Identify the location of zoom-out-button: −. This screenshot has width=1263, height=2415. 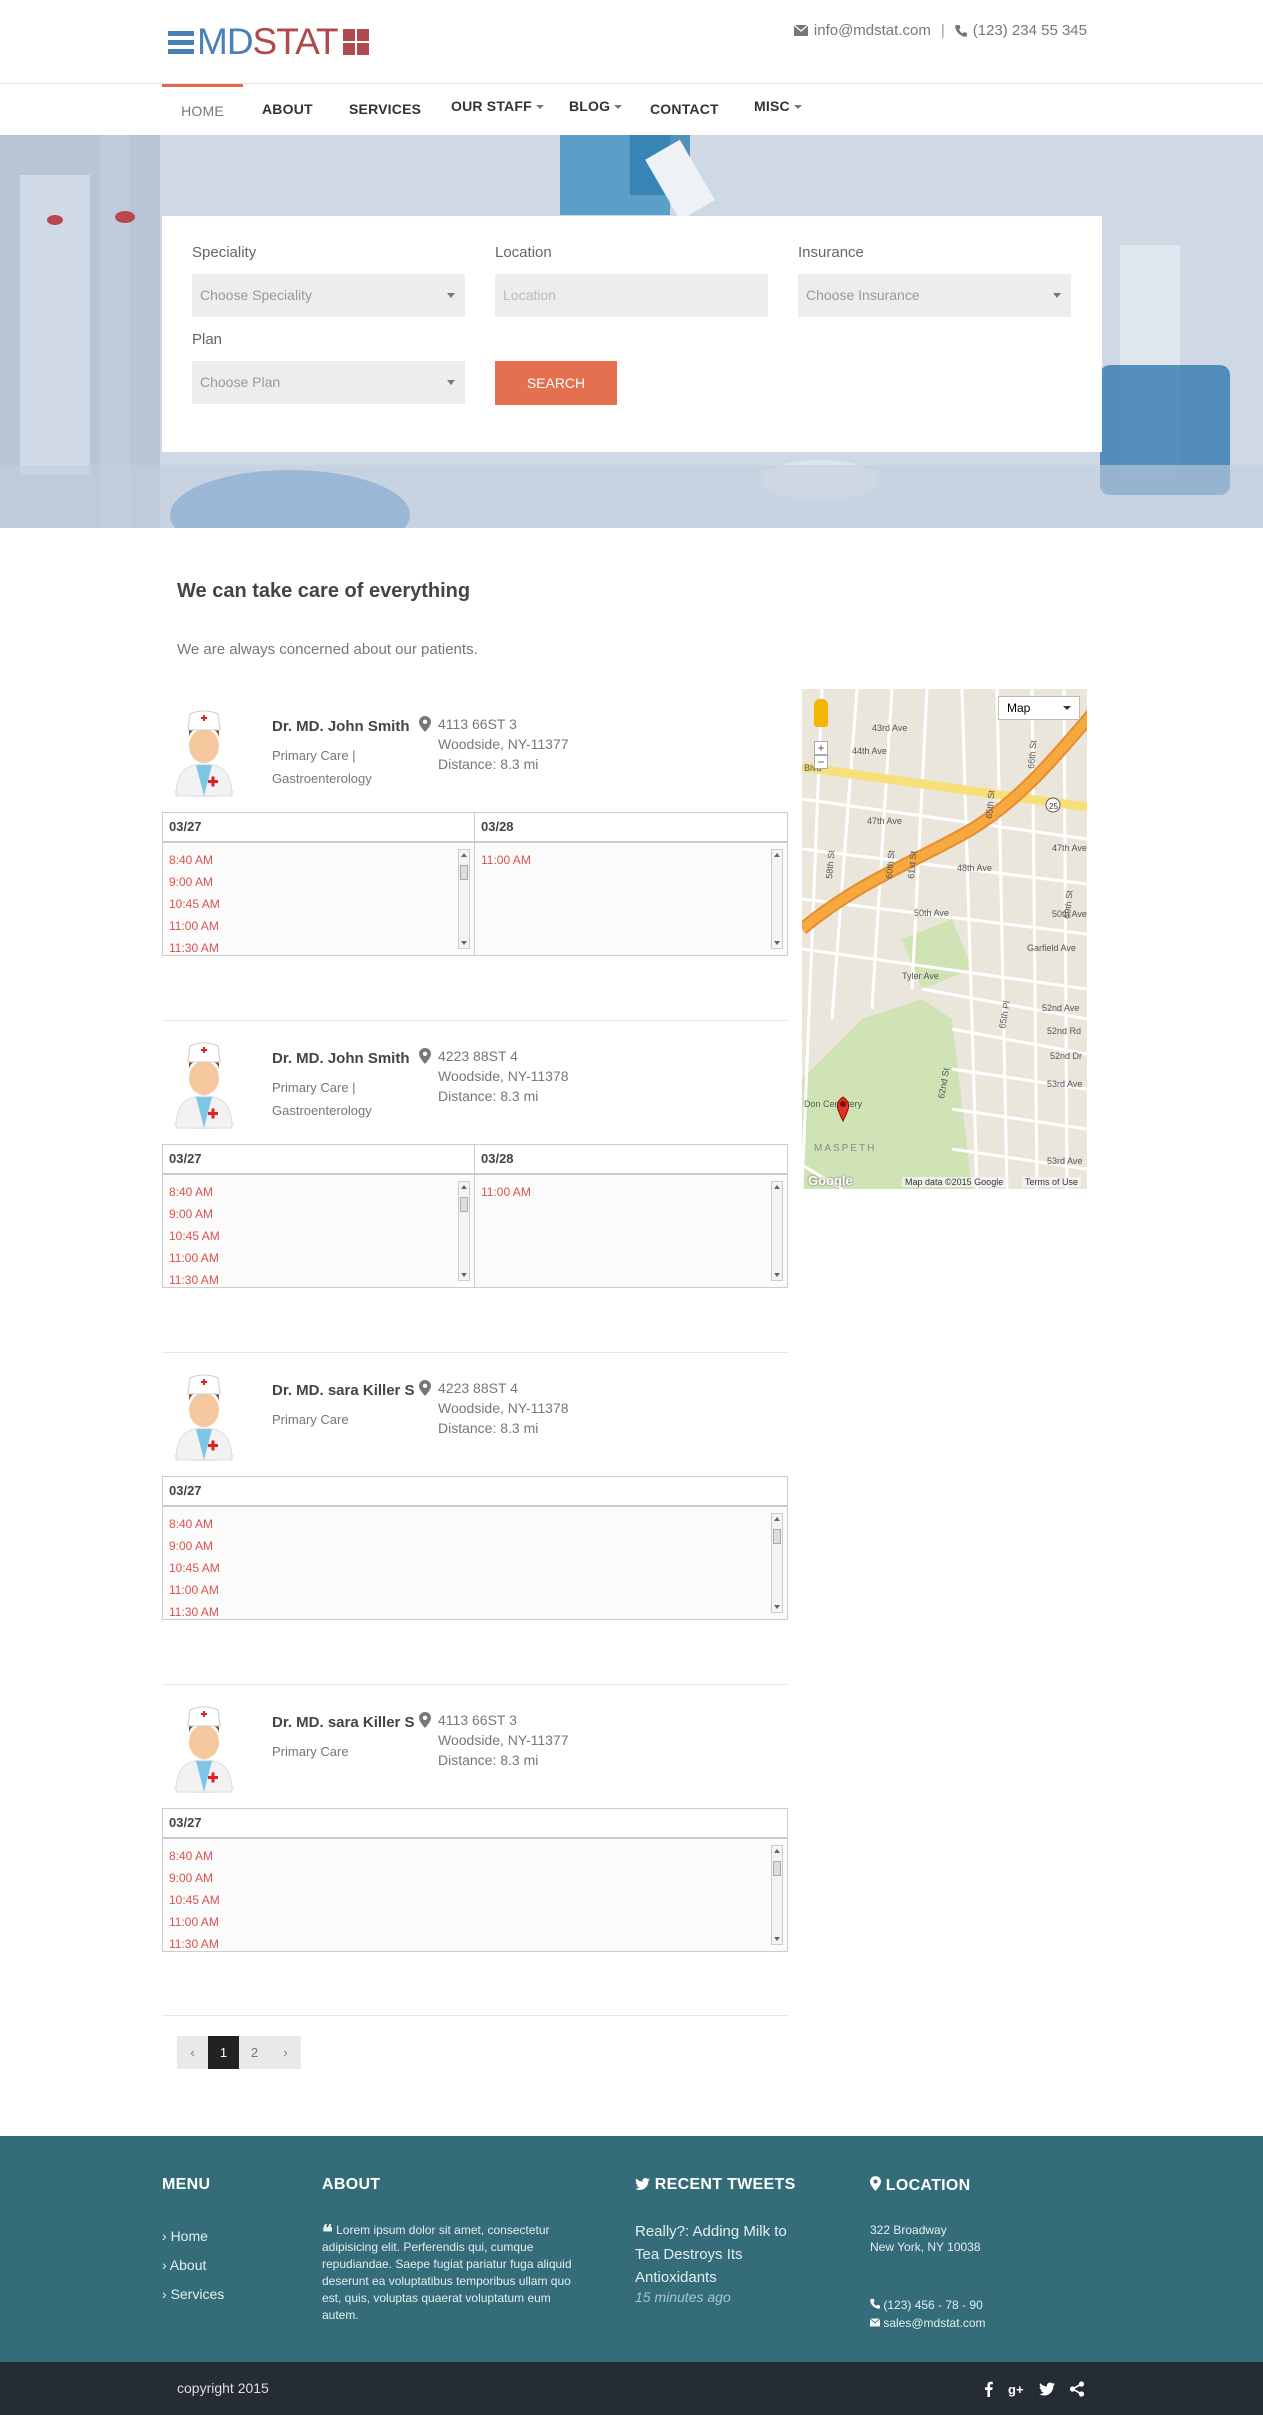
(821, 762).